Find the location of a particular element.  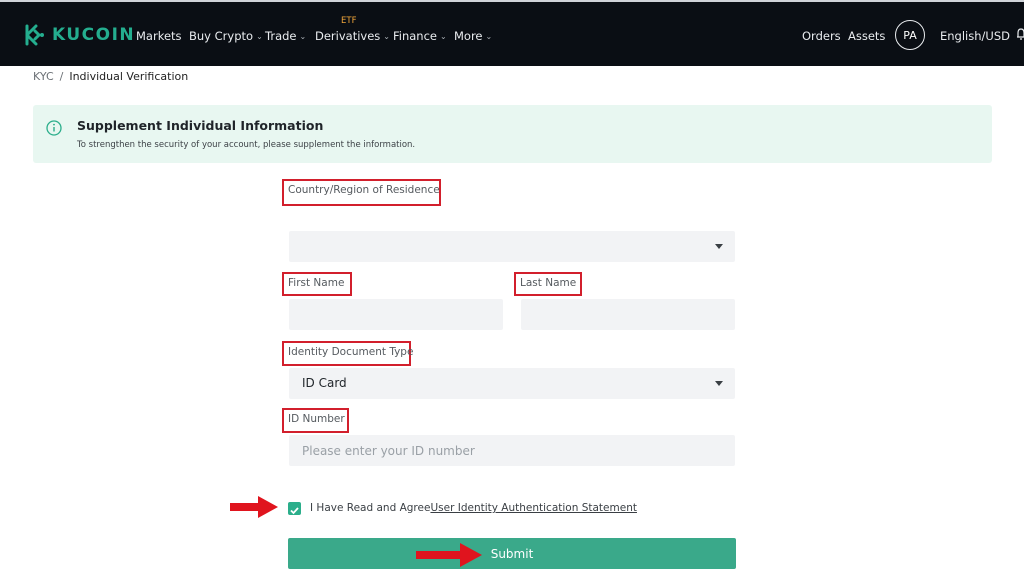

id-number-label: ID Number is located at coordinates (315, 420).